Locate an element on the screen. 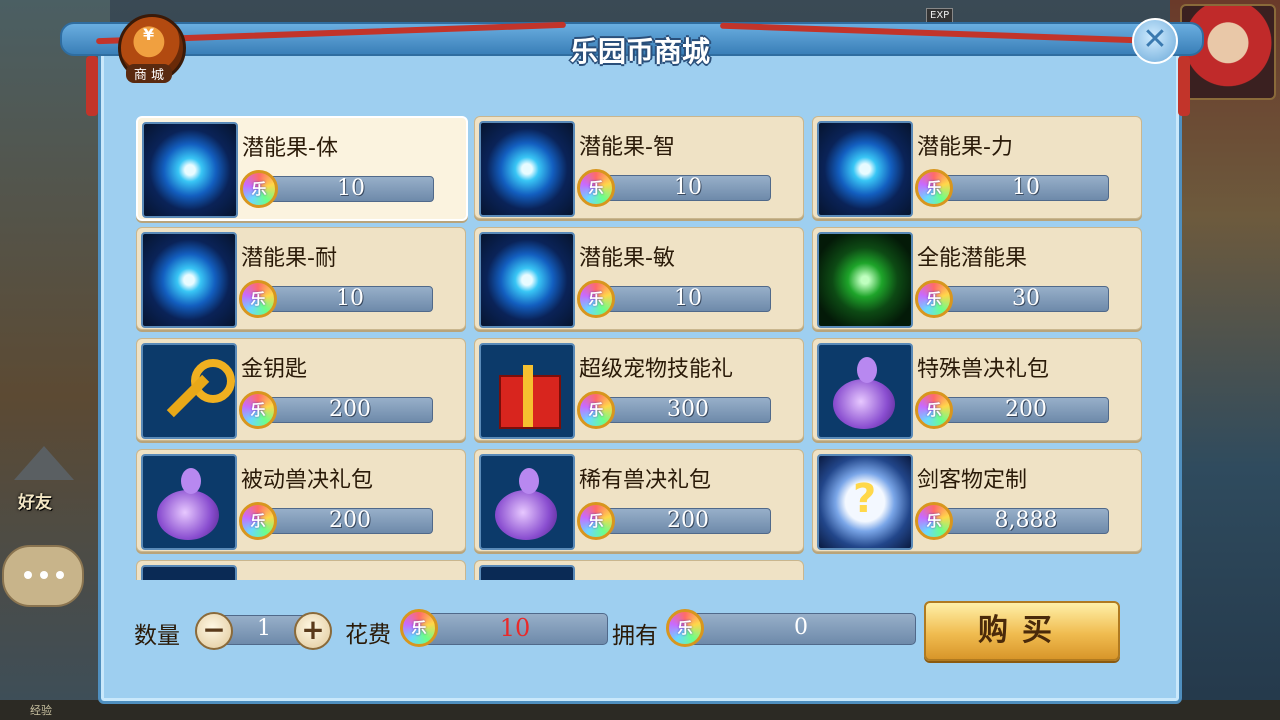 The height and width of the screenshot is (720, 1280). decor-tassel-left is located at coordinates (92, 86).